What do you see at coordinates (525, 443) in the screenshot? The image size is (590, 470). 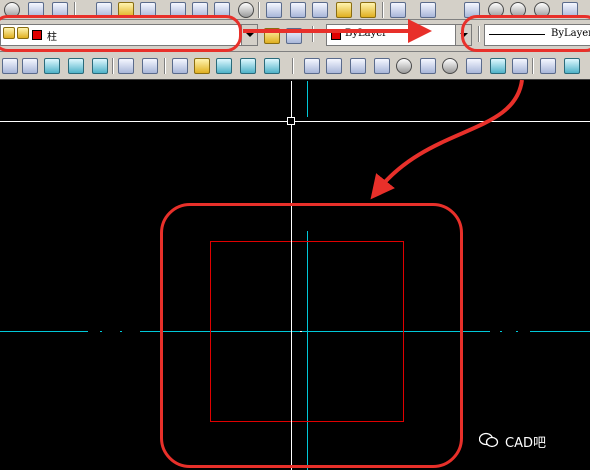 I see `watermark-text: CAD吧` at bounding box center [525, 443].